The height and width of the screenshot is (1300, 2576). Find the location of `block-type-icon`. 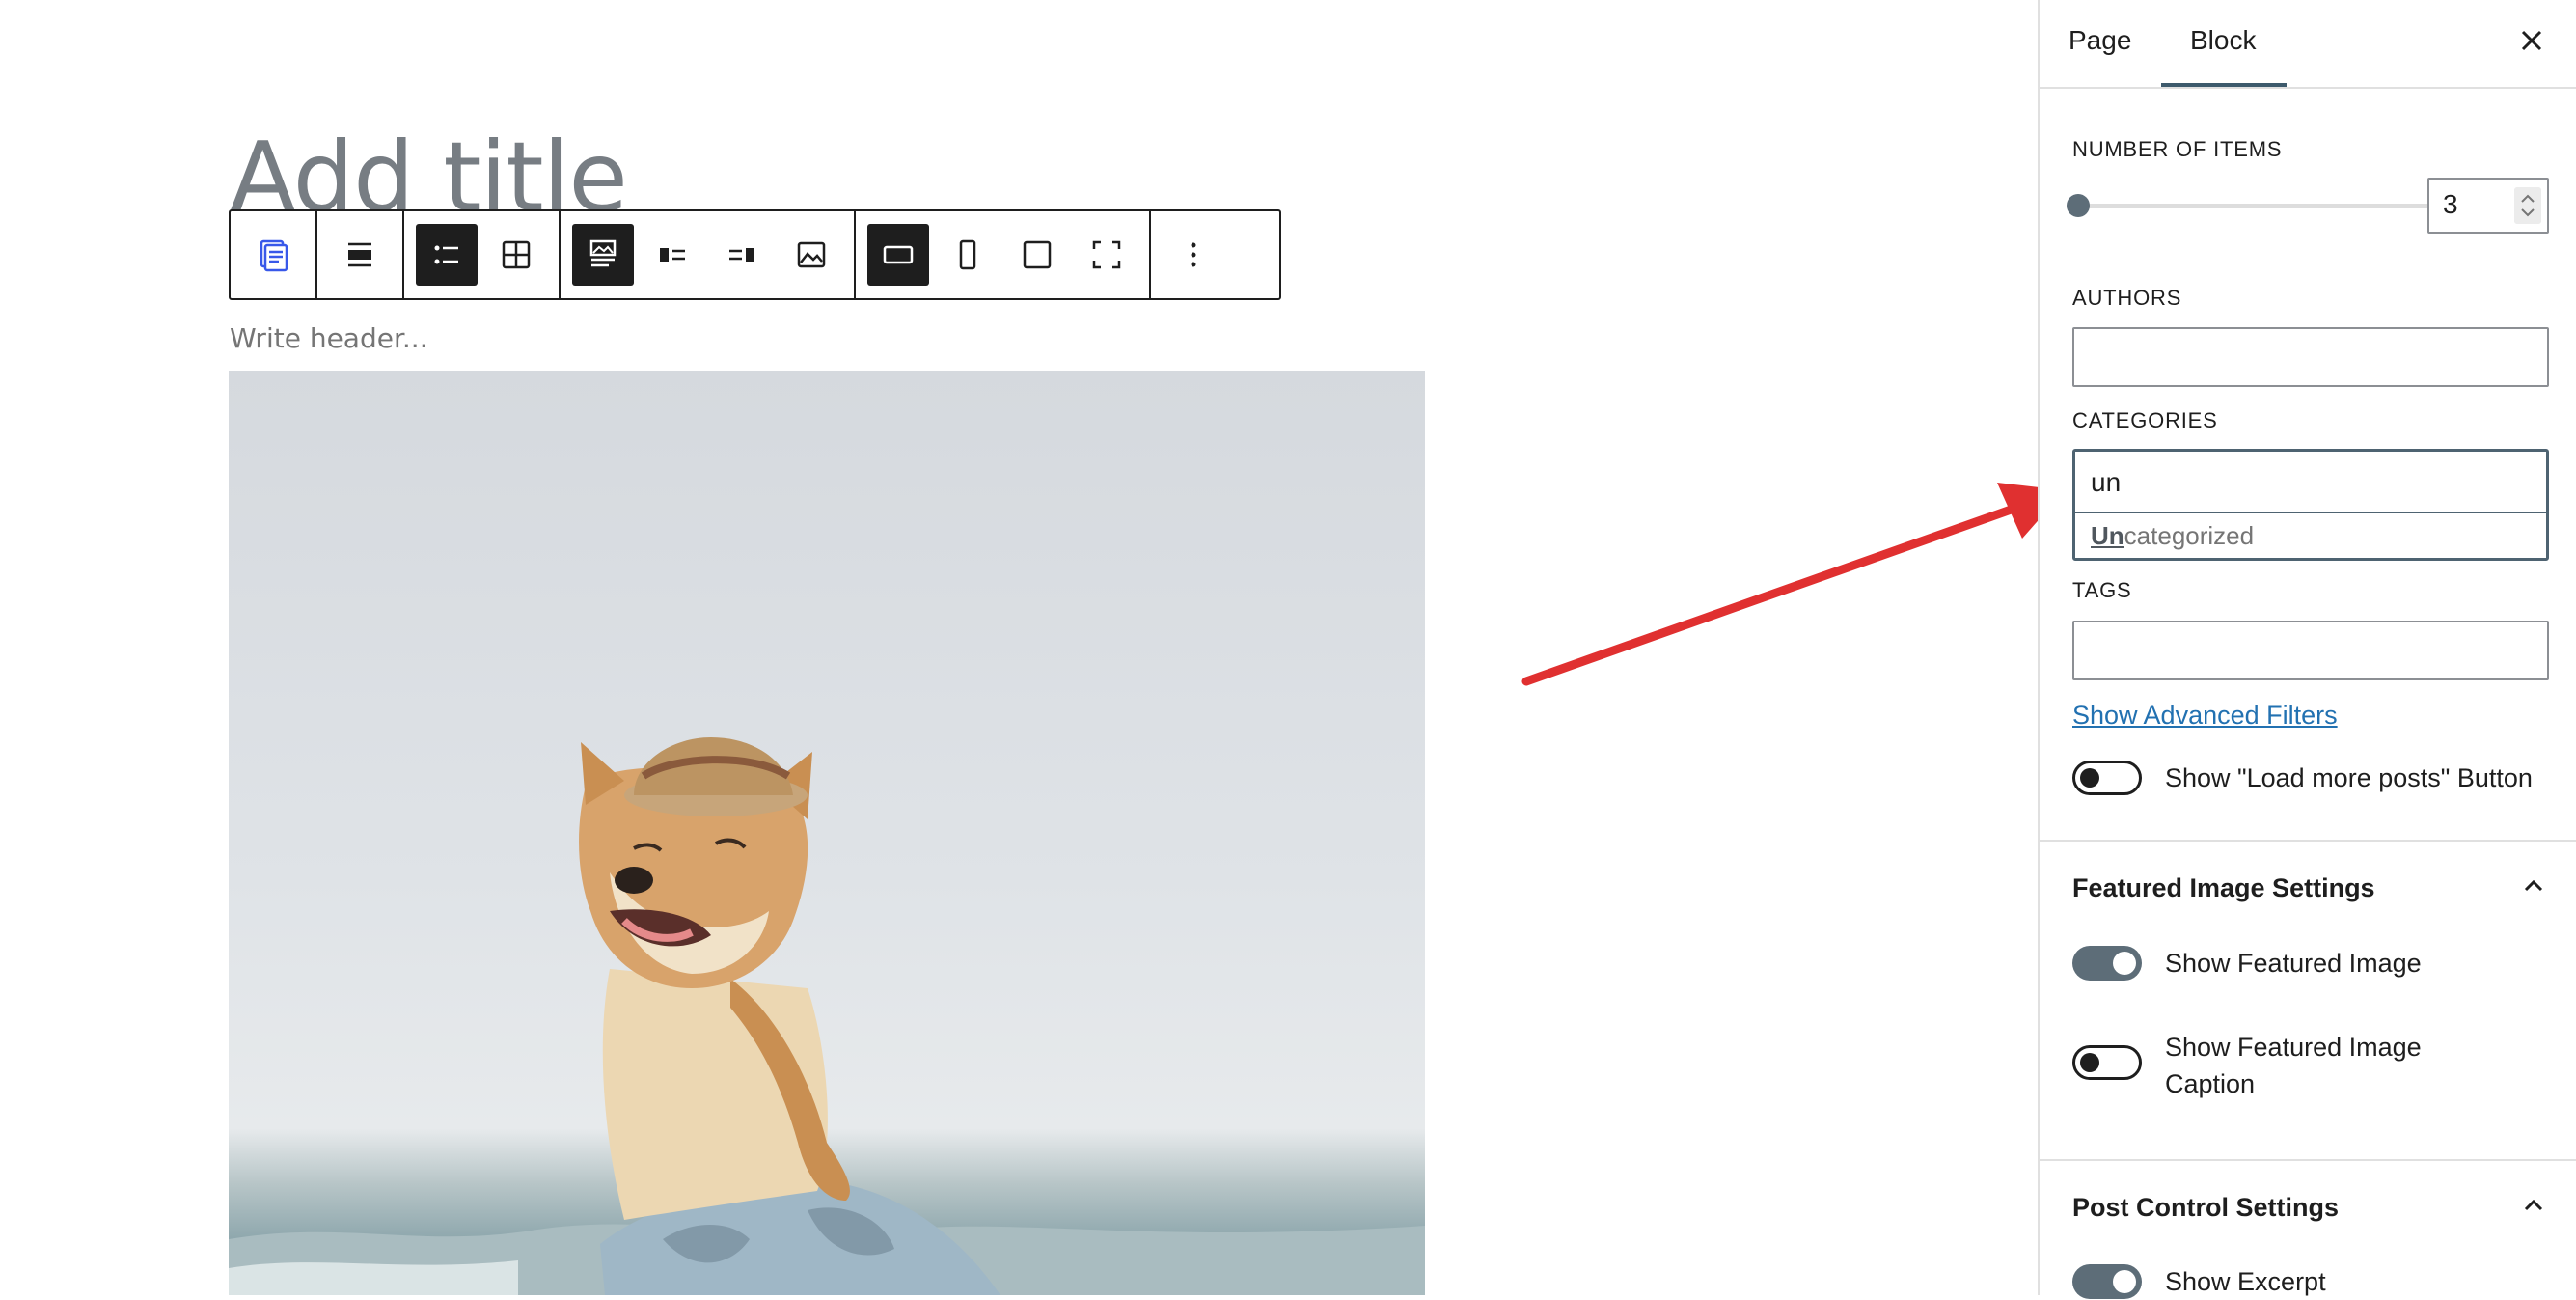

block-type-icon is located at coordinates (273, 255).